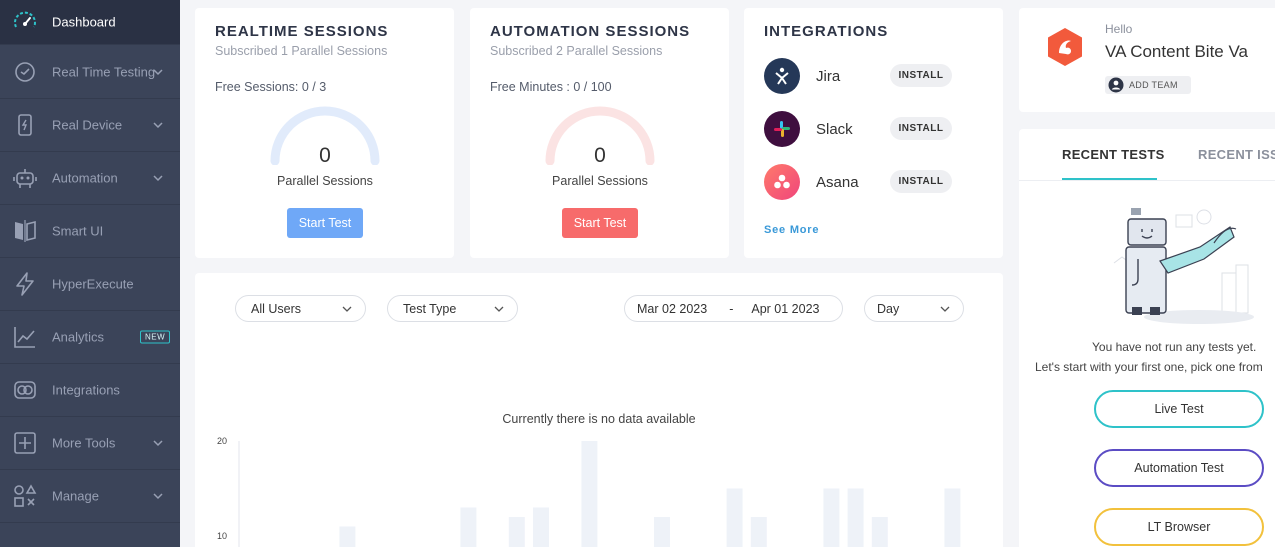 The width and height of the screenshot is (1275, 547). Describe the element at coordinates (84, 22) in the screenshot. I see `sidebar-item-label: Dashboard` at that location.